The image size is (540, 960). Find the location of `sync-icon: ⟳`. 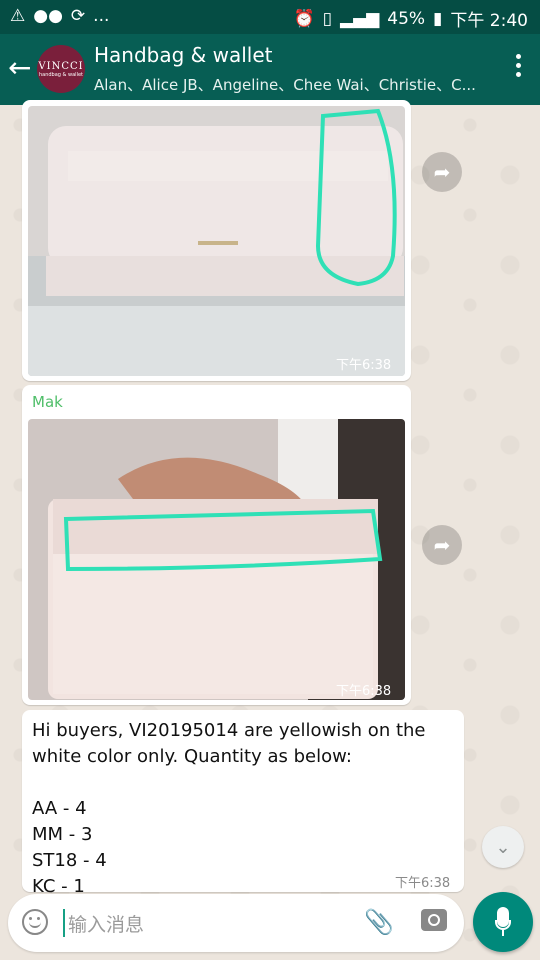

sync-icon: ⟳ is located at coordinates (78, 16).